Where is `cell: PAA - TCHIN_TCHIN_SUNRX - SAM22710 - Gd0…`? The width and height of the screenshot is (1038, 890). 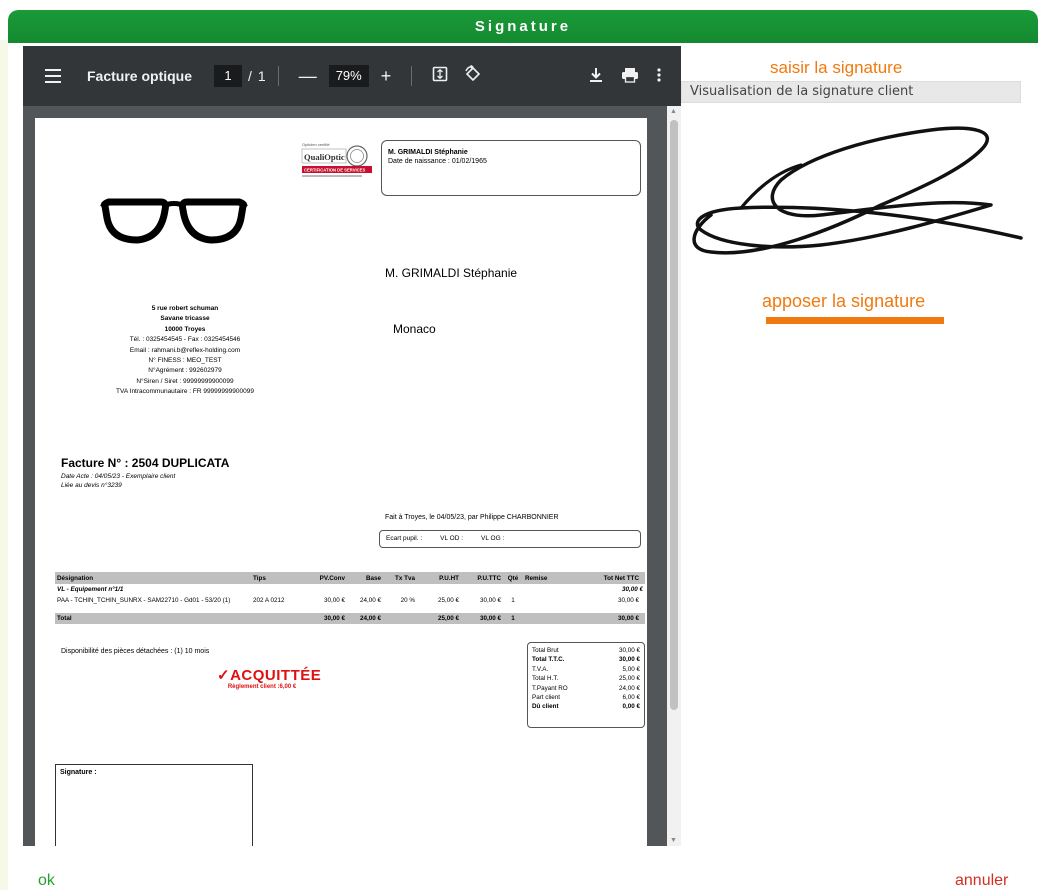 cell: PAA - TCHIN_TCHIN_SUNRX - SAM22710 - Gd0… is located at coordinates (144, 600).